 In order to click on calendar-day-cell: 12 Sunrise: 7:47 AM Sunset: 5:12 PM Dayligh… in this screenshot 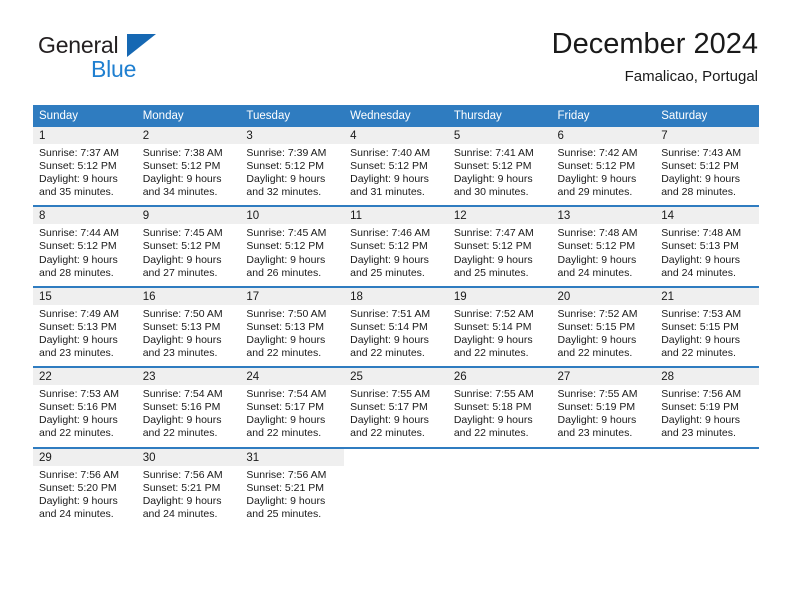, I will do `click(499, 243)`.